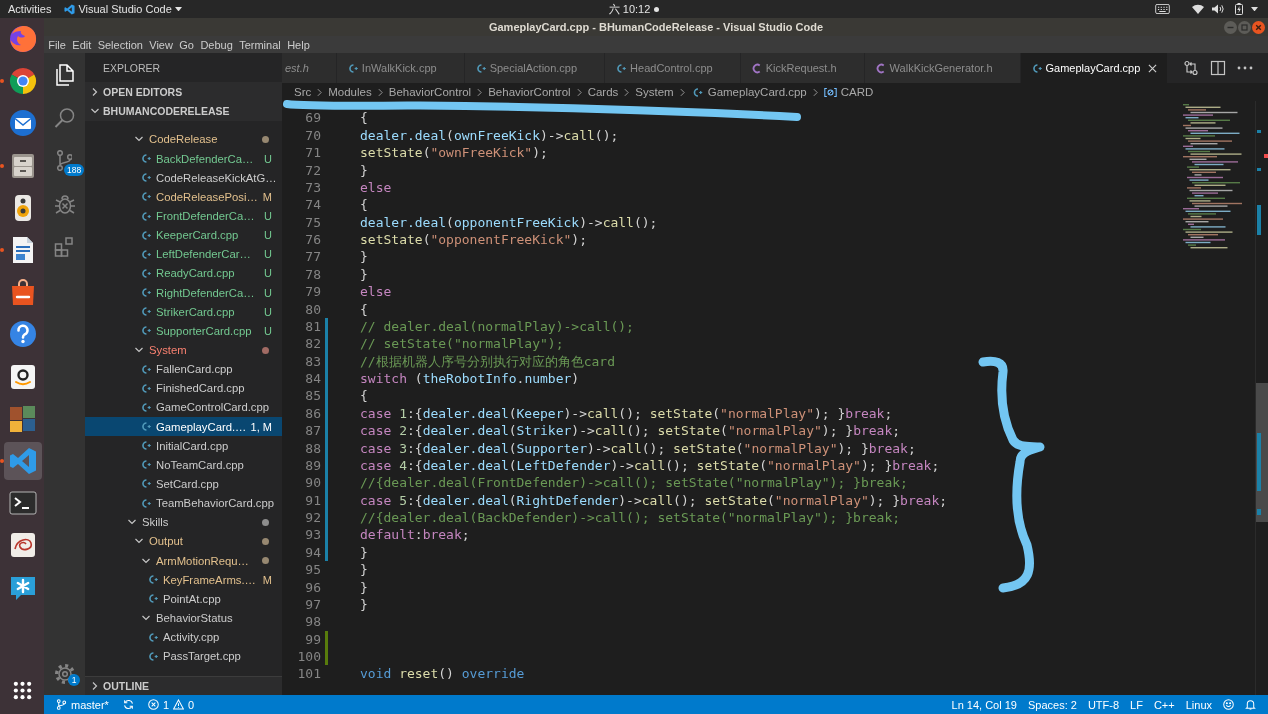  What do you see at coordinates (748, 92) in the screenshot?
I see `breadcrumb-item: GameplayCard.cpp` at bounding box center [748, 92].